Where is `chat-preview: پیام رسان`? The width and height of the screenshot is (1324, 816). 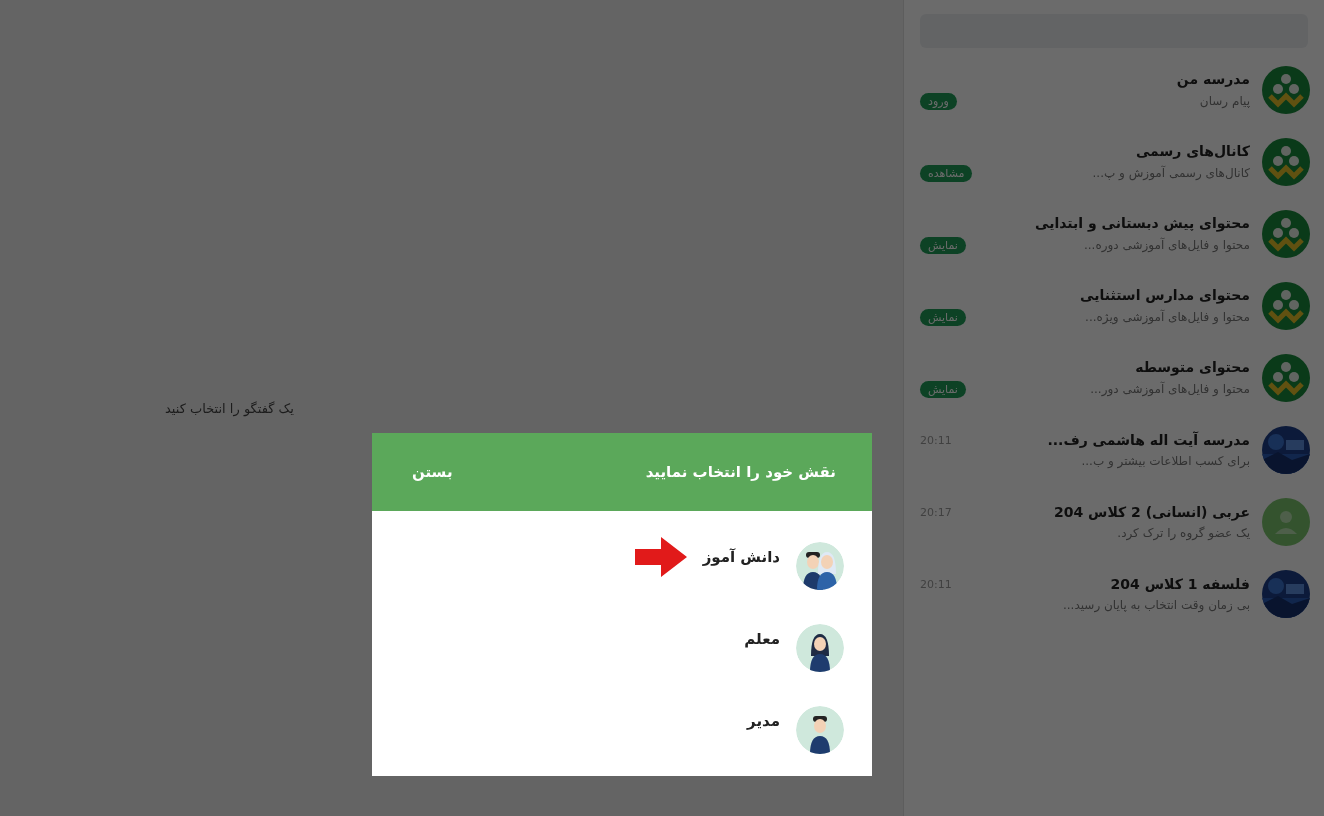 chat-preview: پیام رسان is located at coordinates (1224, 101).